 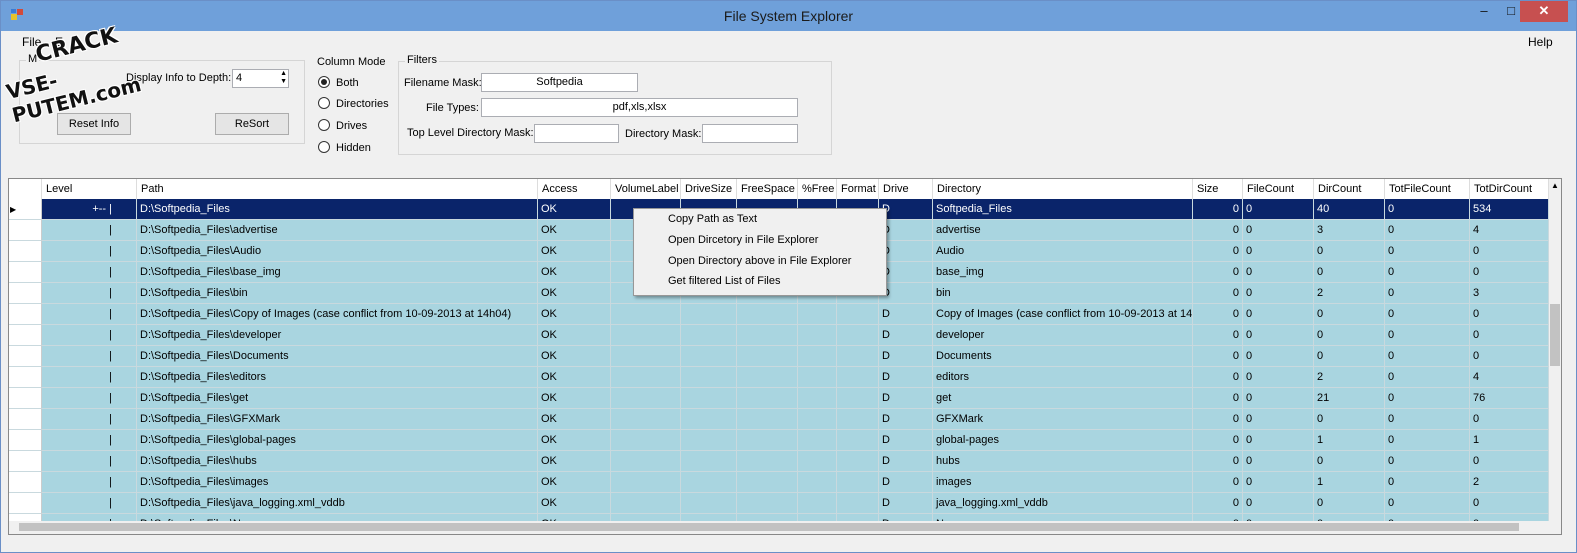 I want to click on close-button: ✕, so click(x=1544, y=11).